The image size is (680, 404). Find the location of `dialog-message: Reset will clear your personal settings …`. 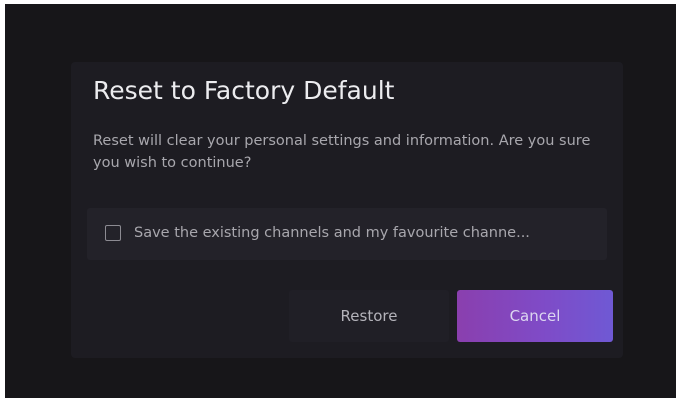

dialog-message: Reset will clear your personal settings … is located at coordinates (342, 152).